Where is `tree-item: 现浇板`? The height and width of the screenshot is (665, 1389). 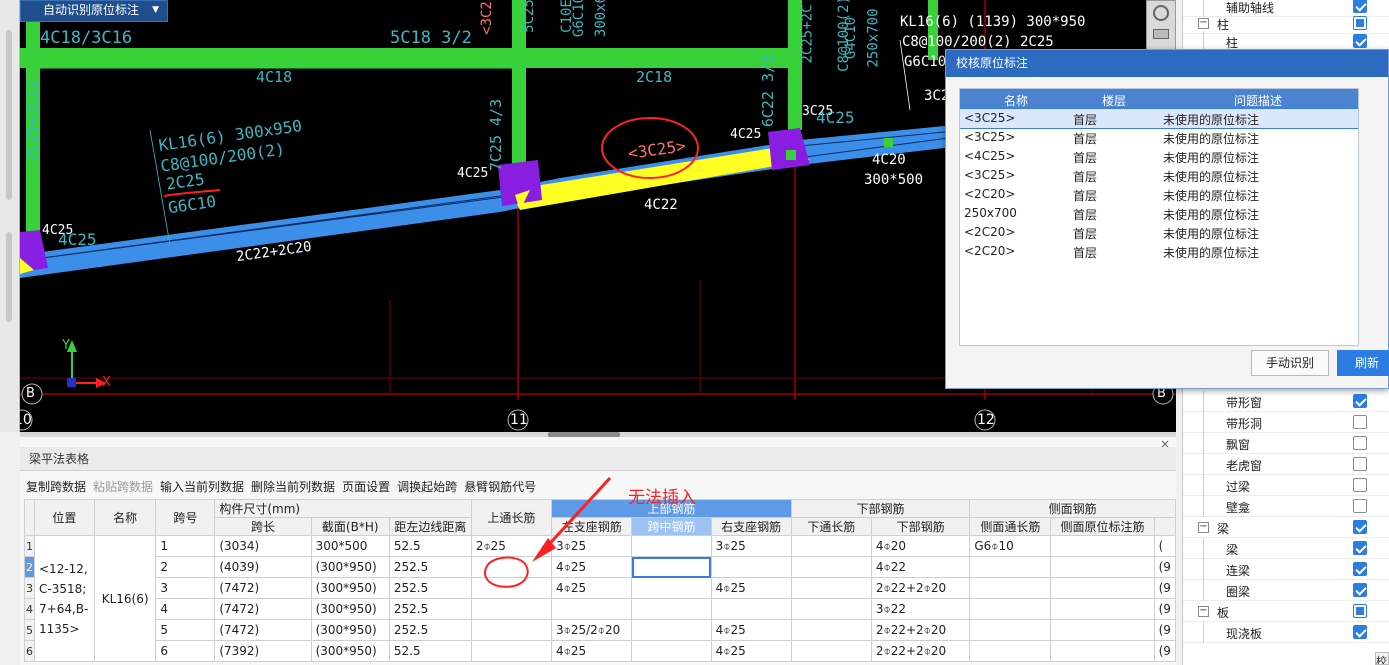 tree-item: 现浇板 is located at coordinates (1286, 632).